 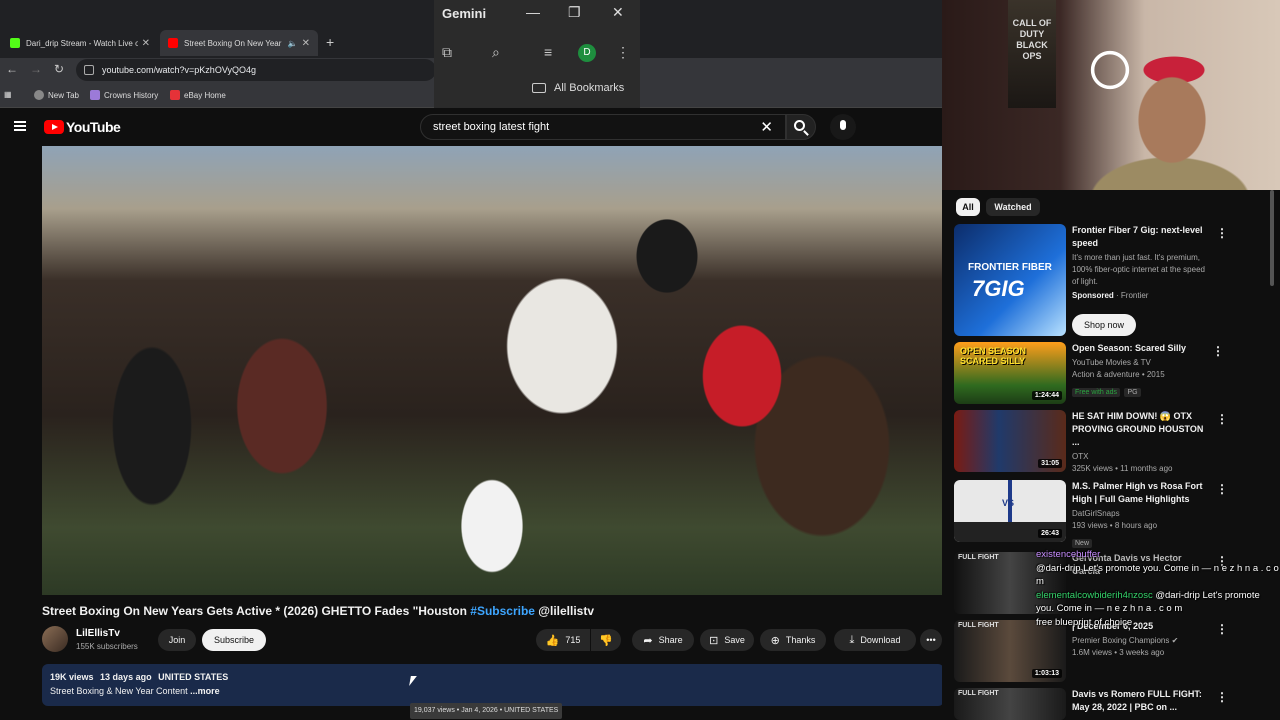 I want to click on apps-grid-icon: ▦, so click(x=8, y=94).